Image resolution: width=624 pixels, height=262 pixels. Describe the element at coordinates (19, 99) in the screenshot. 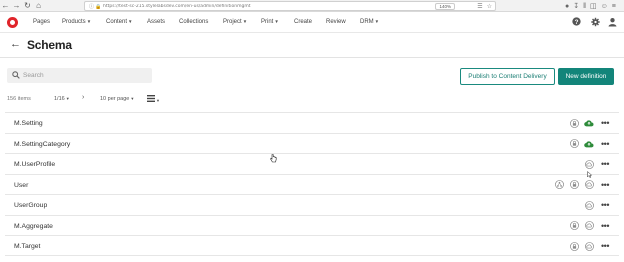

I see `item-count: 156 items` at that location.